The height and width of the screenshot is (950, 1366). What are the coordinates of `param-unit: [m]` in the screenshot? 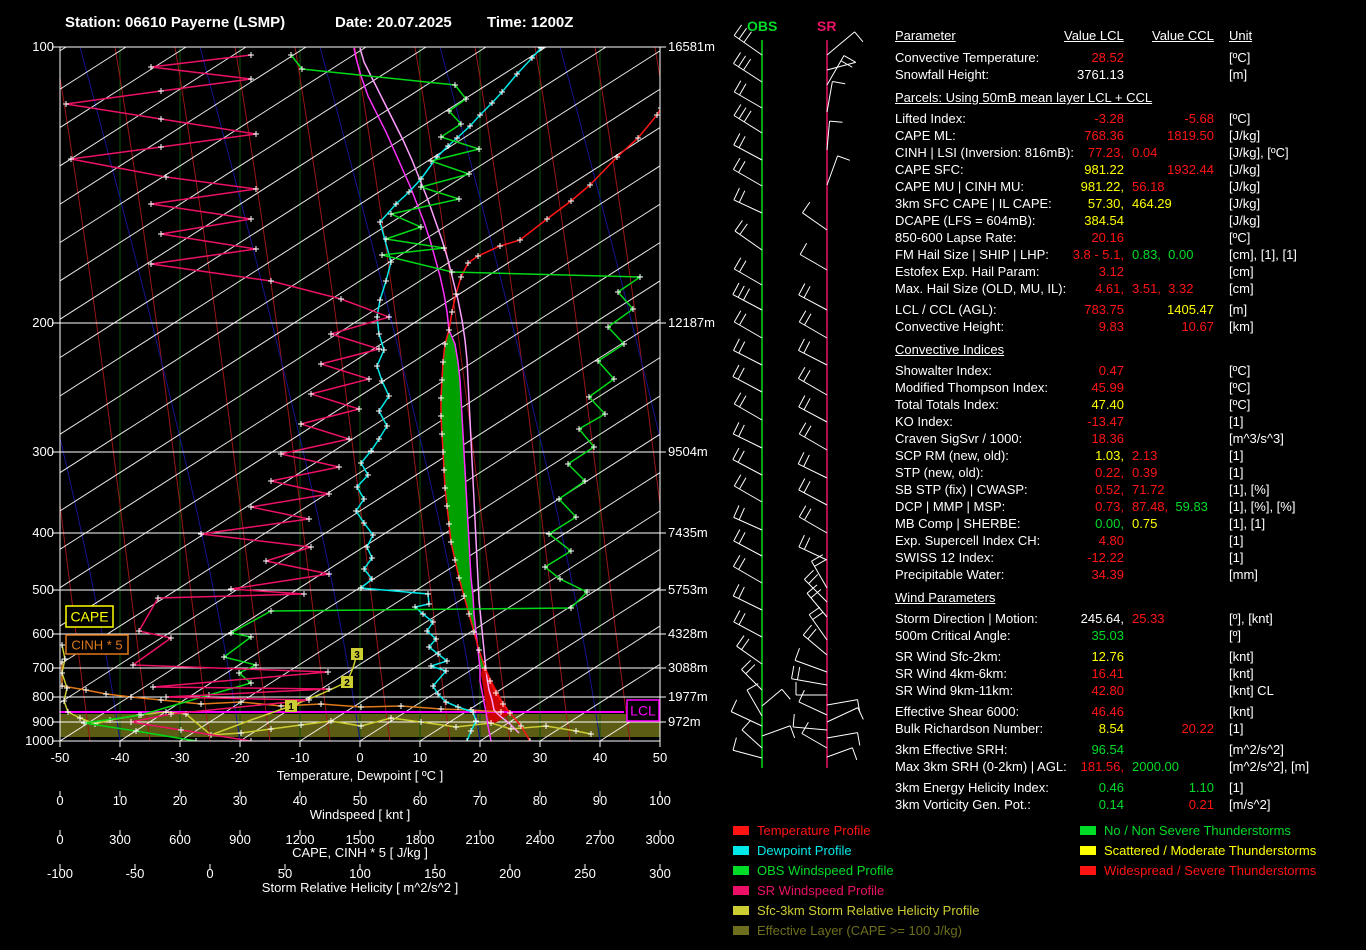 It's located at (1238, 74).